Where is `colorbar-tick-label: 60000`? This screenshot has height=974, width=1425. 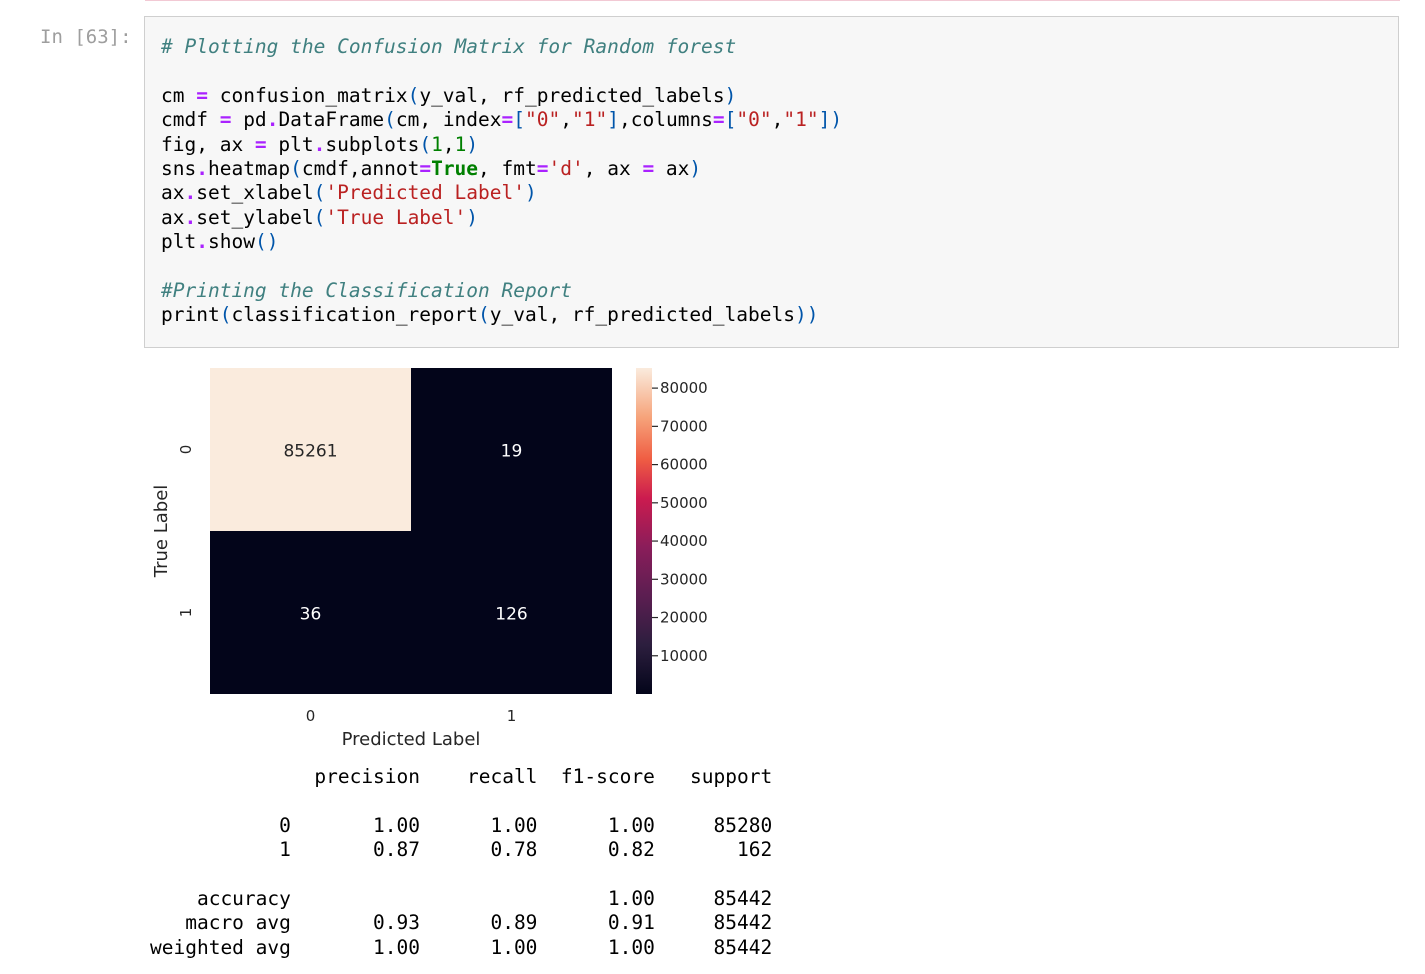
colorbar-tick-label: 60000 is located at coordinates (684, 465).